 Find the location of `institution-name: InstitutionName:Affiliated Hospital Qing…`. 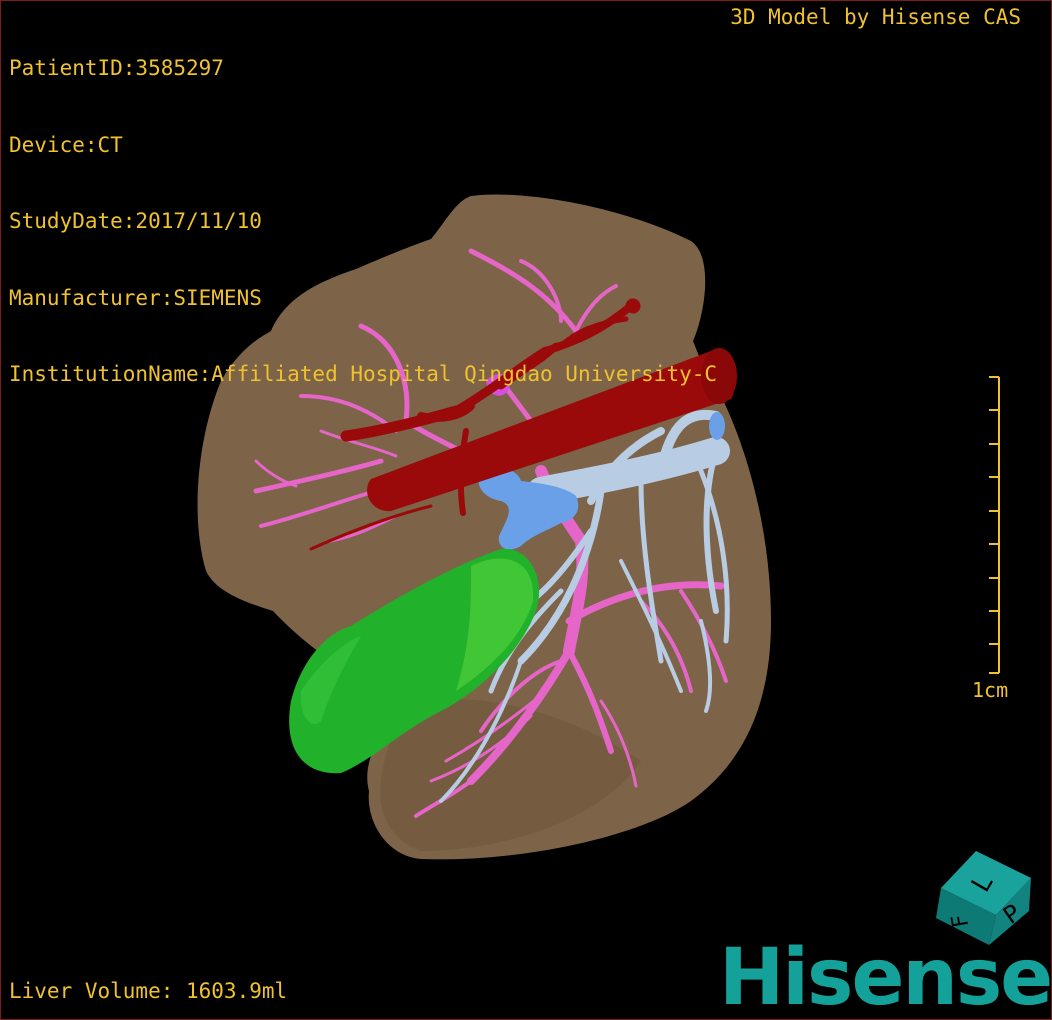

institution-name: InstitutionName:Affiliated Hospital Qing… is located at coordinates (363, 374).